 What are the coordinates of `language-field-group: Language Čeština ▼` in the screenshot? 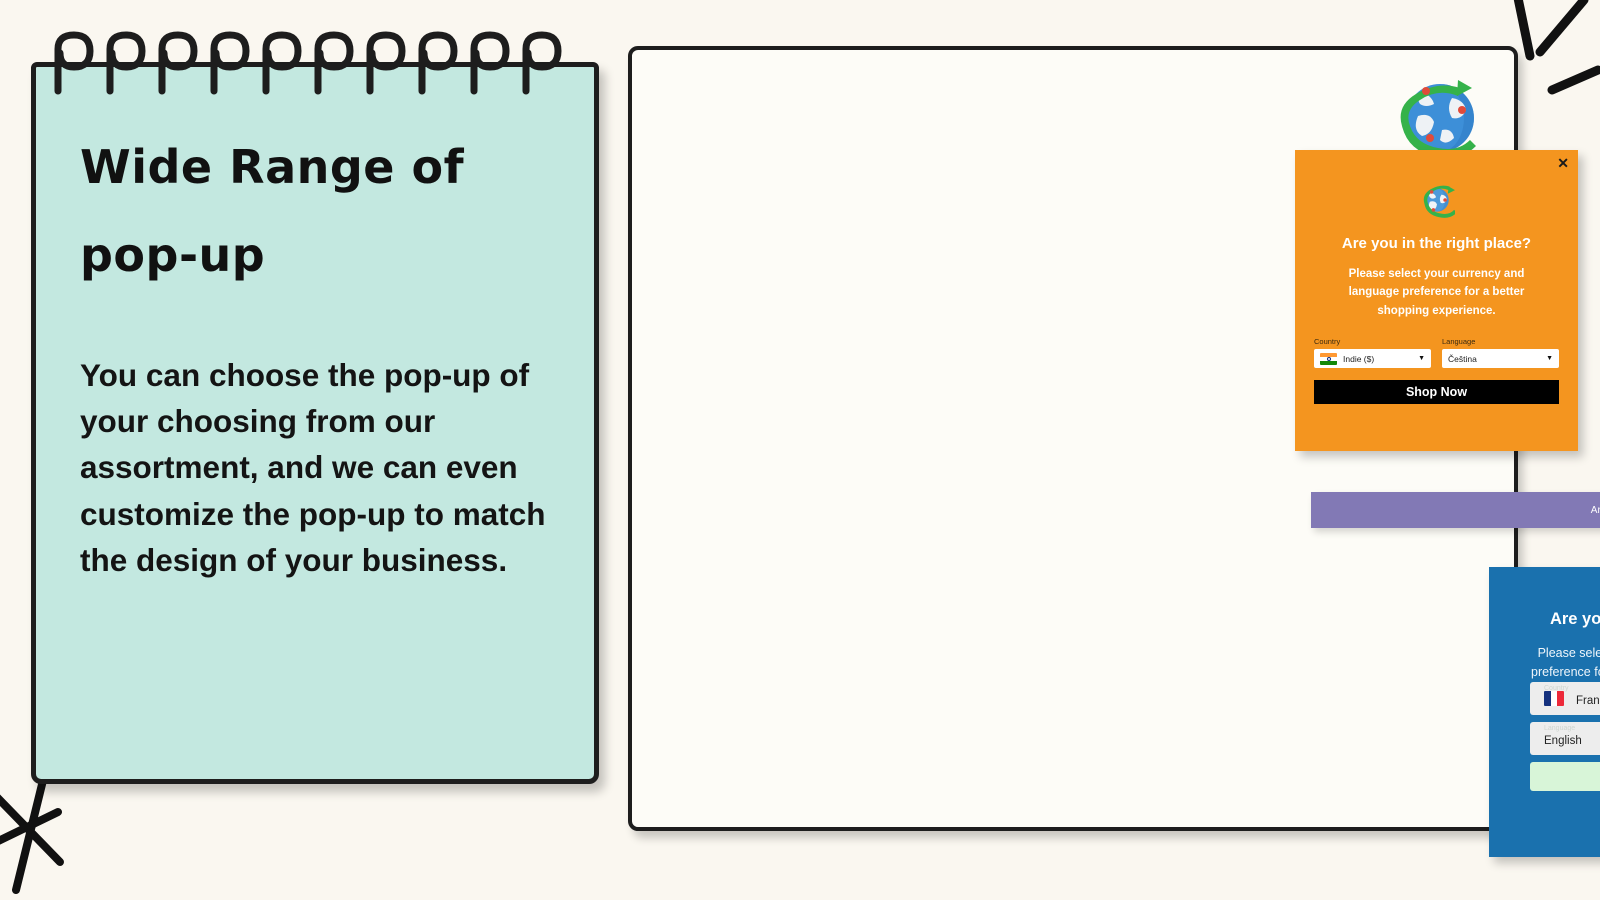 It's located at (1500, 353).